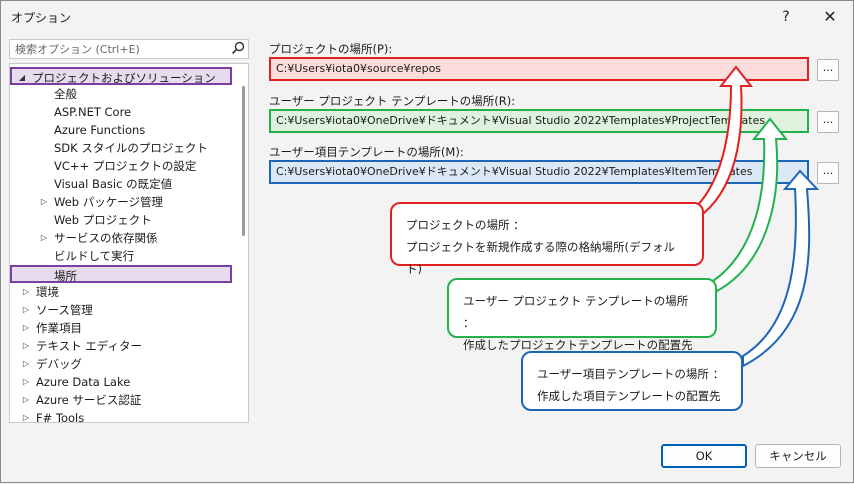 The image size is (854, 484). Describe the element at coordinates (798, 456) in the screenshot. I see `cancel-button: キャンセル` at that location.